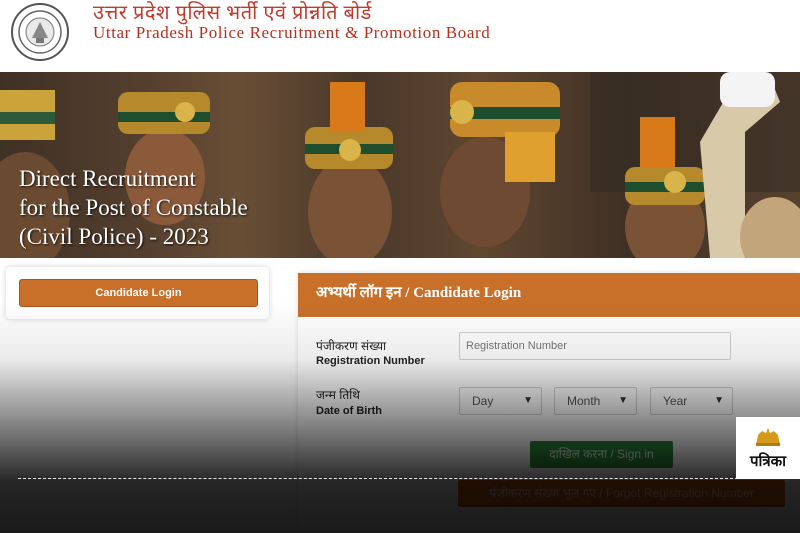  I want to click on registration-label-hindi: पंजीकरण संख्या, so click(351, 346).